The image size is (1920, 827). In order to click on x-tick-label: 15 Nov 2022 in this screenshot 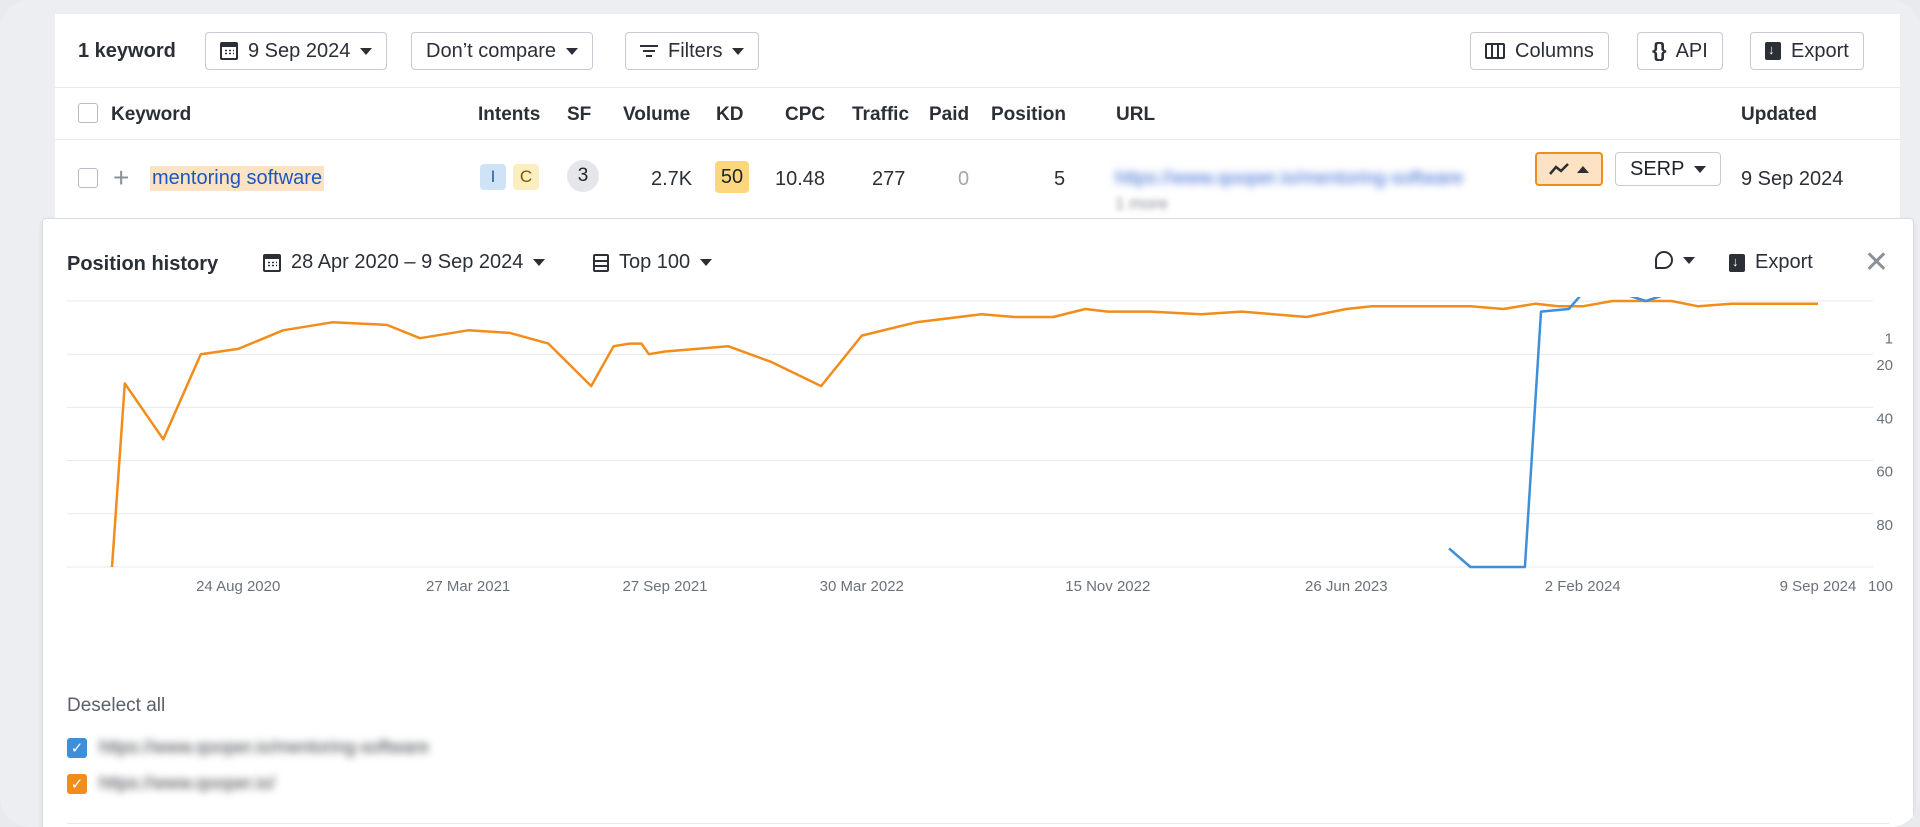, I will do `click(1107, 586)`.